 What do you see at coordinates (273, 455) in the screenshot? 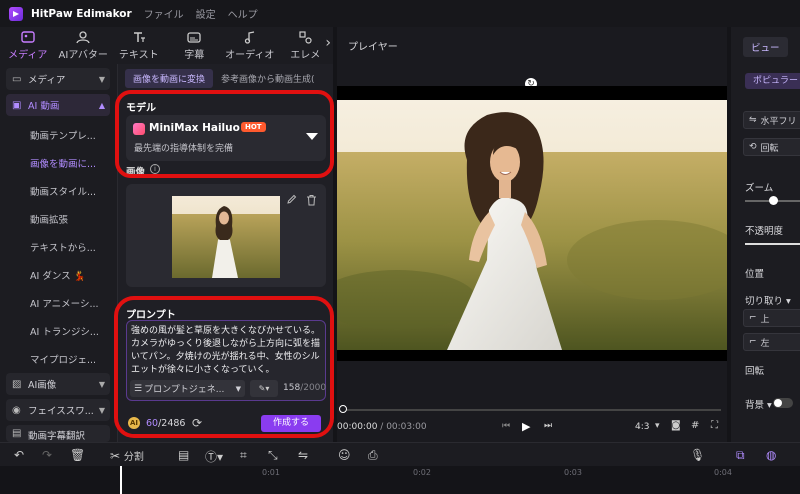
I see `resize-icon: ⤡` at bounding box center [273, 455].